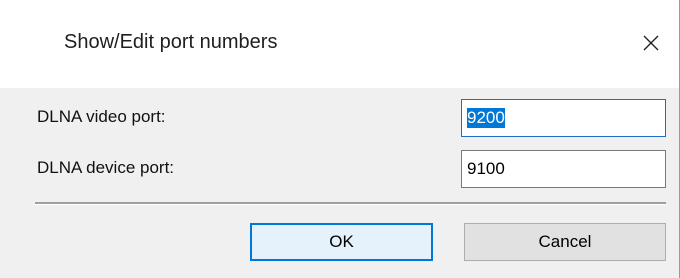 This screenshot has width=680, height=278. Describe the element at coordinates (171, 42) in the screenshot. I see `dialog-title: Show/Edit port numbers` at that location.